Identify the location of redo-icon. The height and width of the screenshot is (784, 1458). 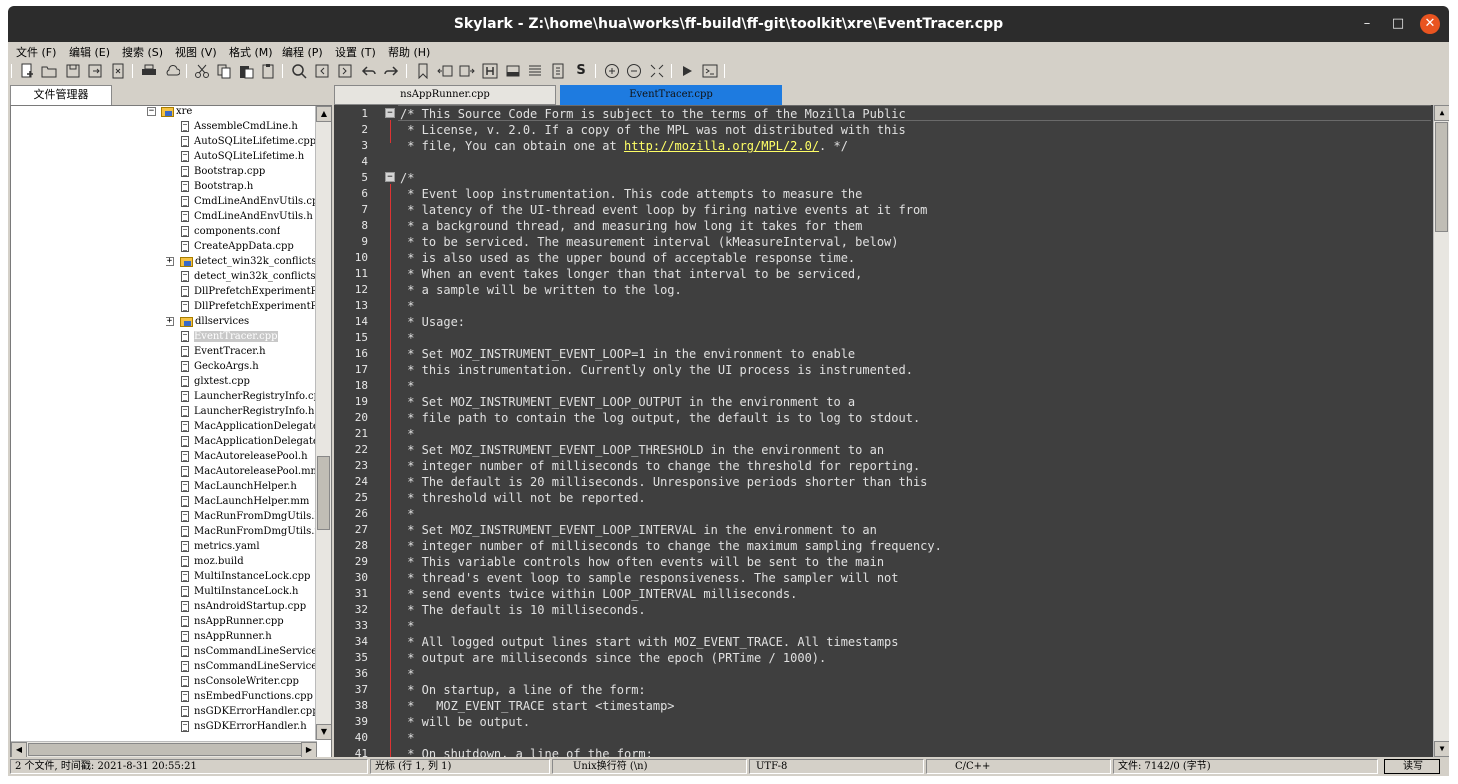
(391, 71).